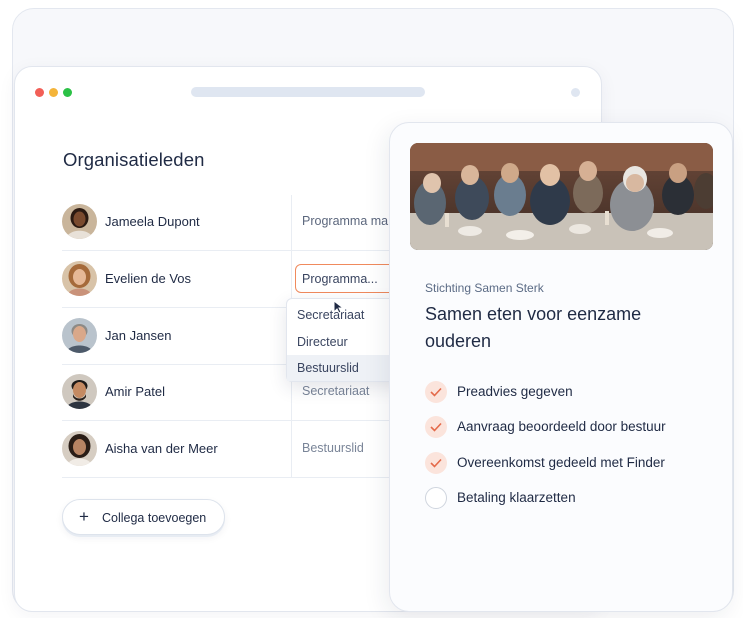 The height and width of the screenshot is (618, 743). Describe the element at coordinates (515, 391) in the screenshot. I see `step-label: Preadvies gegeven` at that location.